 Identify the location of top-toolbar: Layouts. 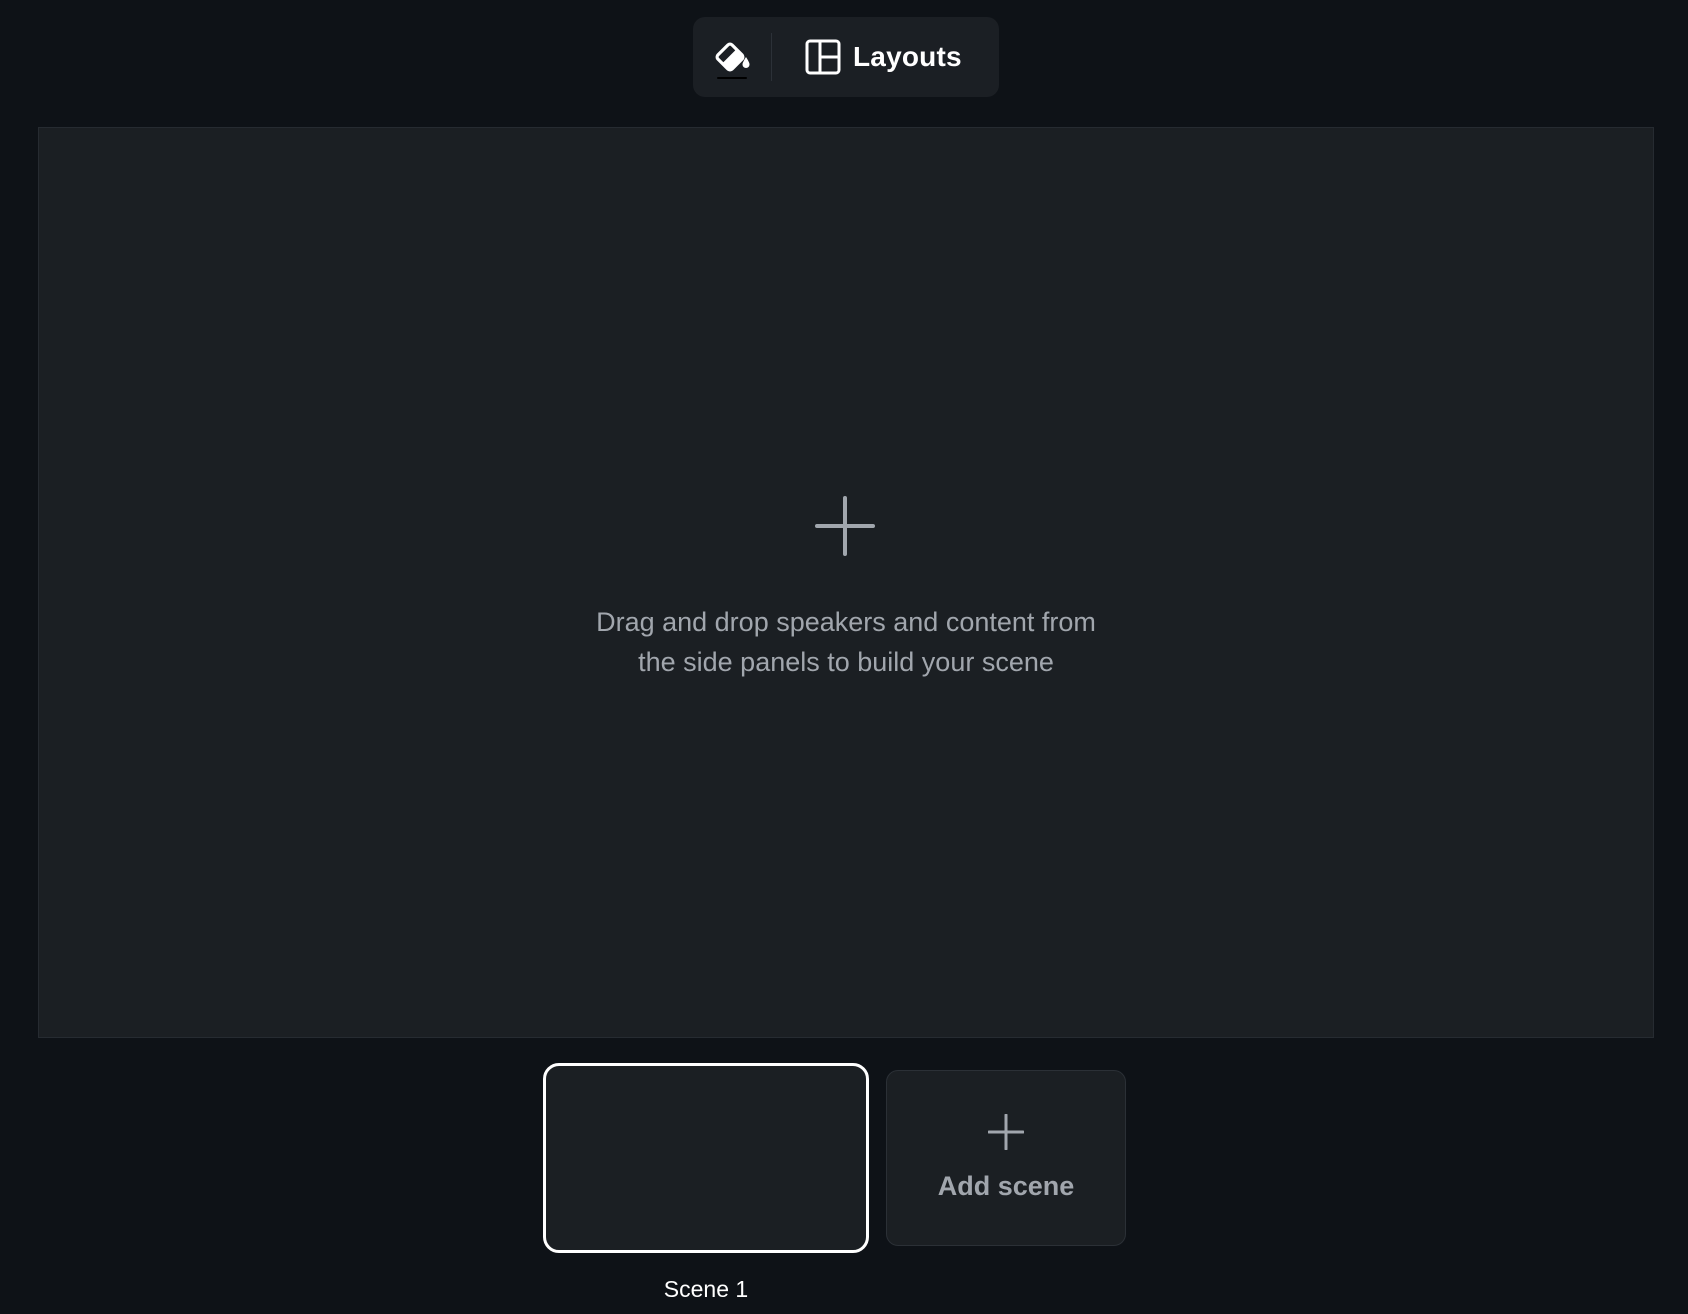
(846, 57).